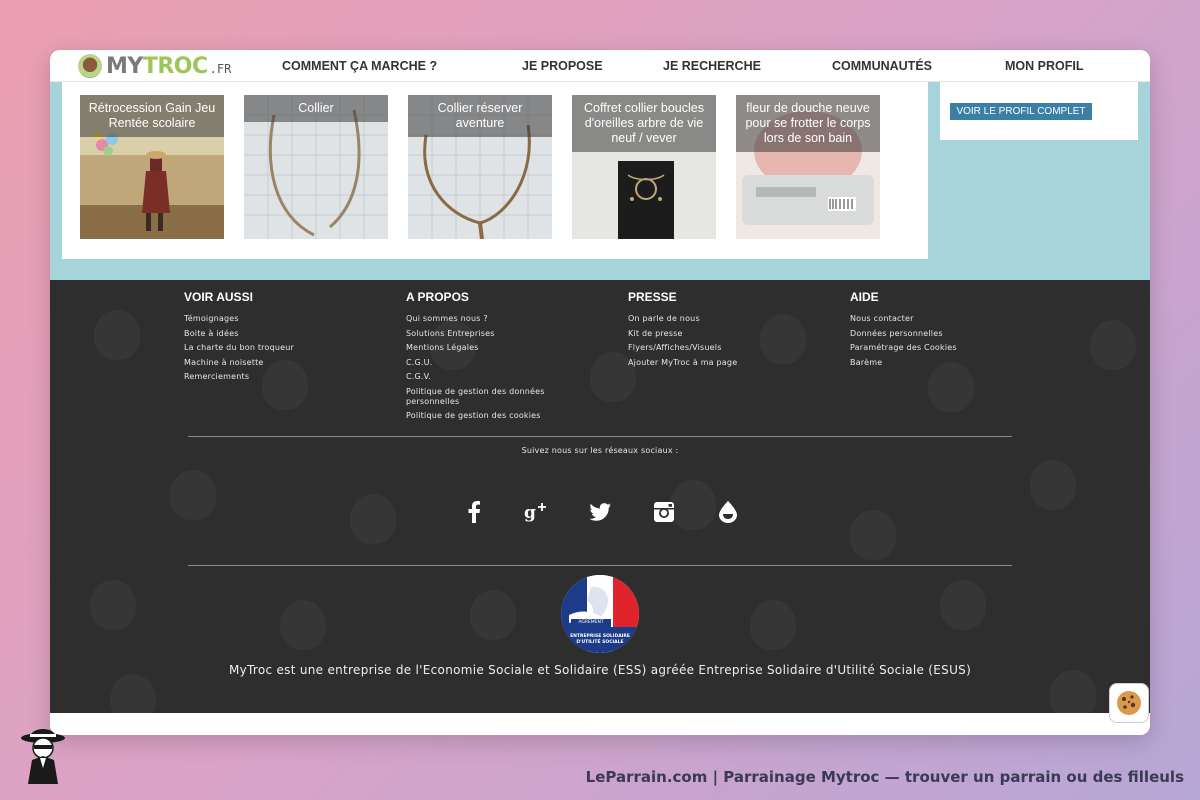 This screenshot has height=800, width=1200. I want to click on mascot-icon, so click(90, 66).